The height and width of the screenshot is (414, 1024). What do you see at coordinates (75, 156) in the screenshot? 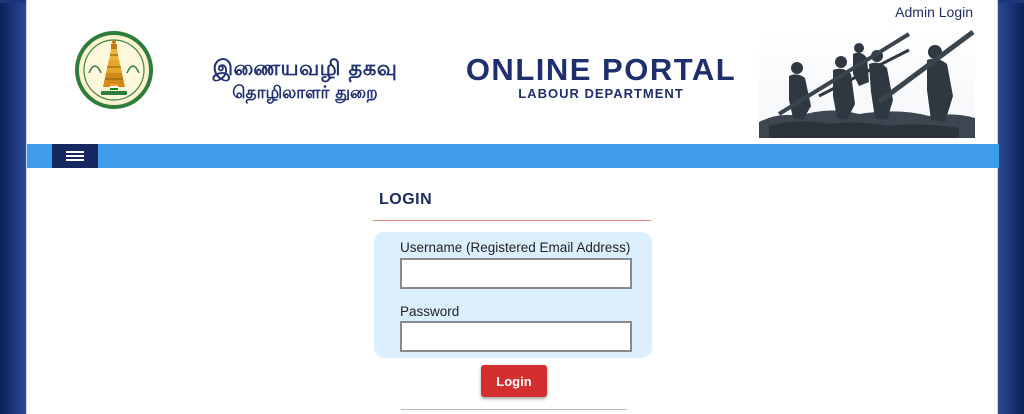
I see `hamburger-menu-button` at bounding box center [75, 156].